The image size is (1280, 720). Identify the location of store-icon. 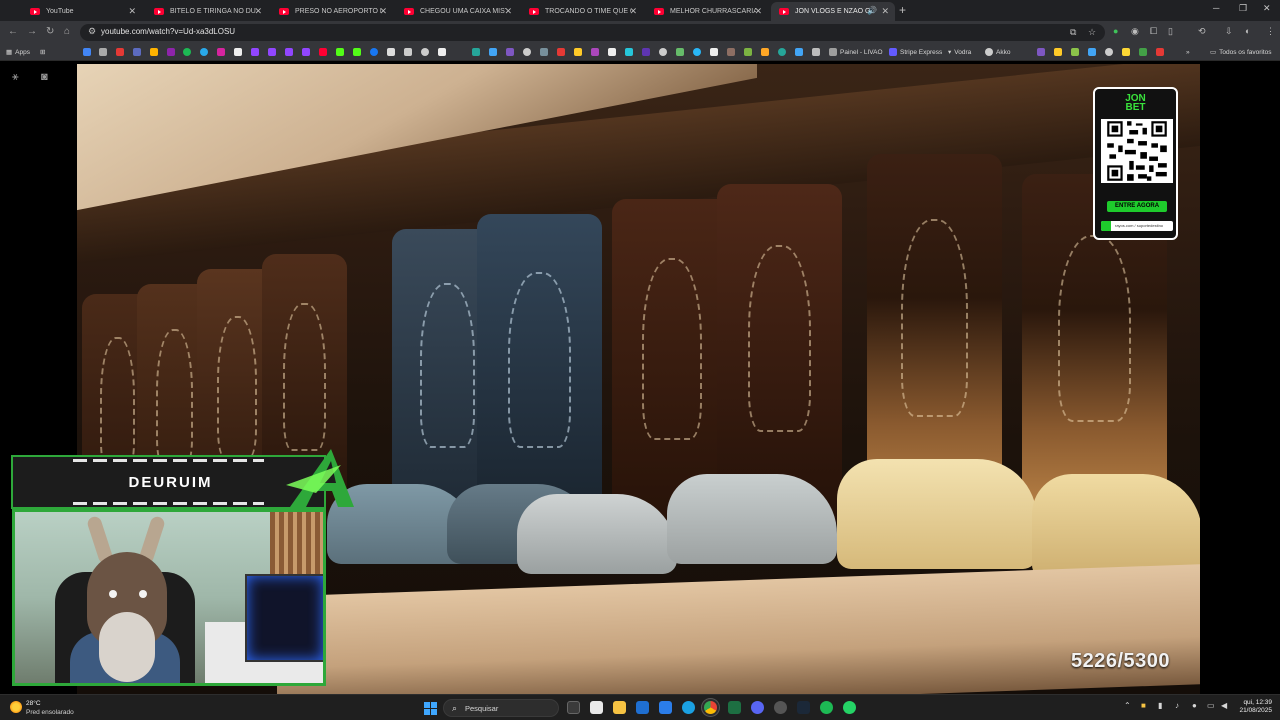
(596, 707).